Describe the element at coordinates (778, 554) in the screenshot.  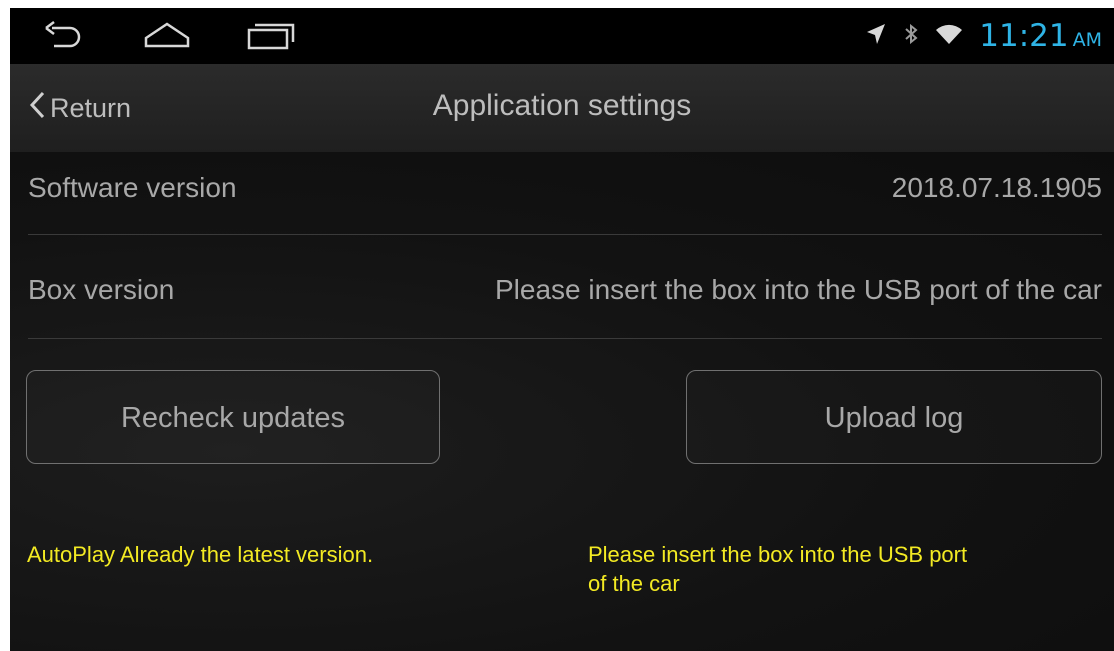
I see `upload-status-line-1: Please insert the box into the USB port` at that location.